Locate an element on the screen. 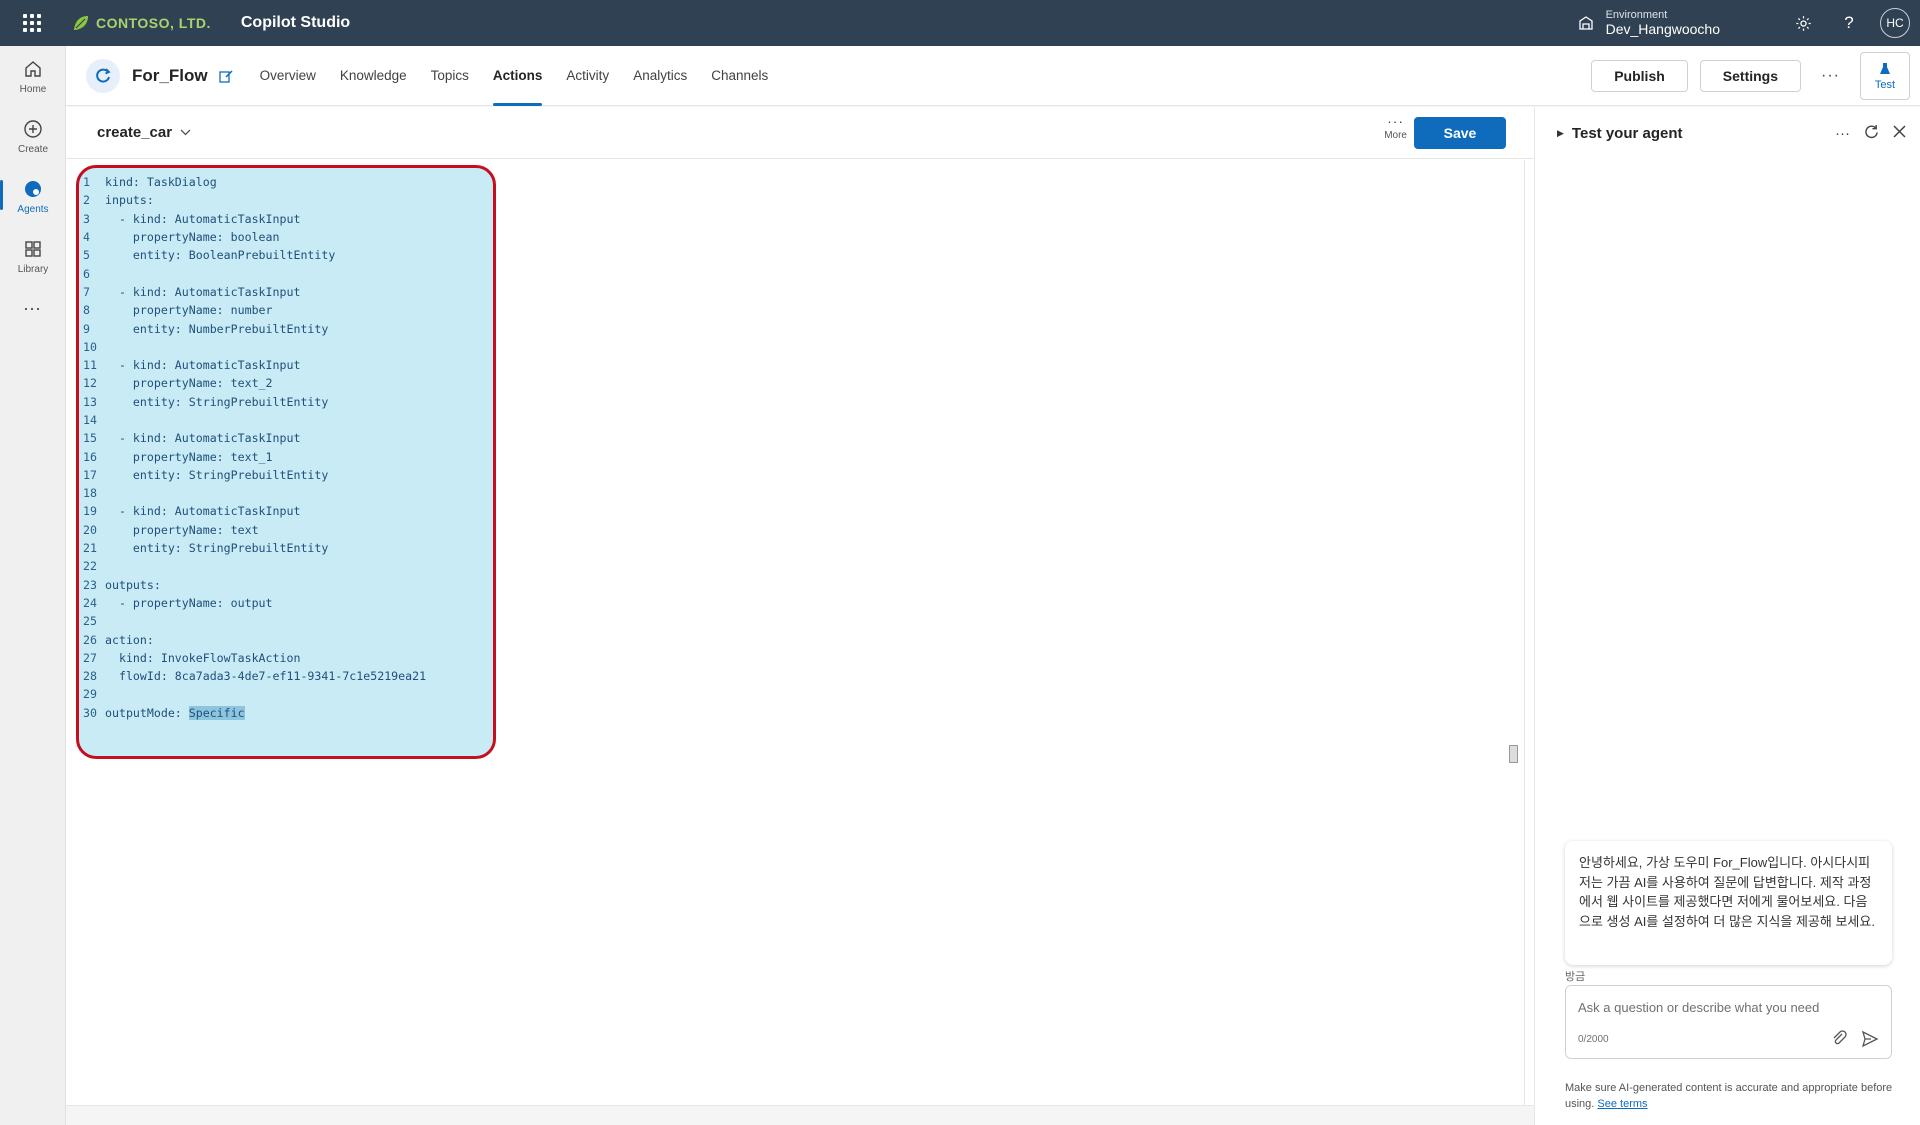 The width and height of the screenshot is (1920, 1125). code-line: 27 kind: InvokeFlowTaskAction is located at coordinates (192, 657).